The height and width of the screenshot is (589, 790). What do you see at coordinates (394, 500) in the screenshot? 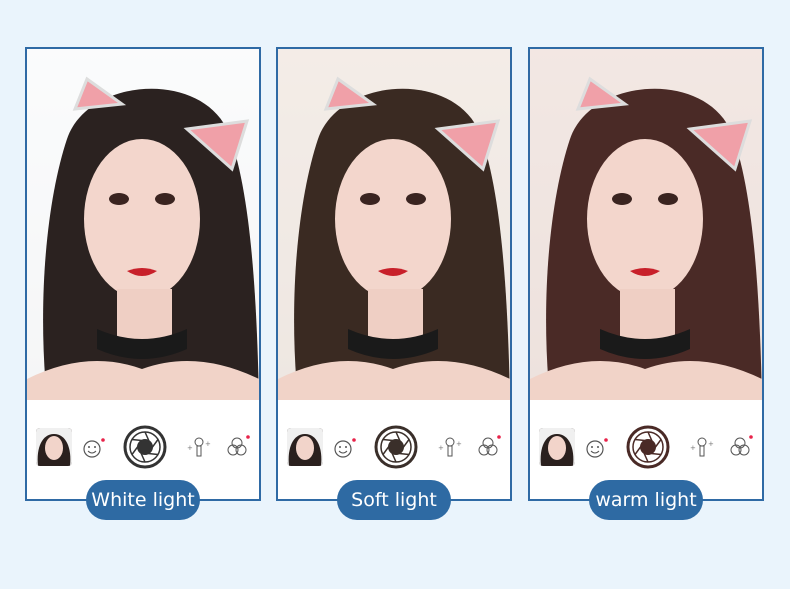
I see `light-mode-label: Soft light` at bounding box center [394, 500].